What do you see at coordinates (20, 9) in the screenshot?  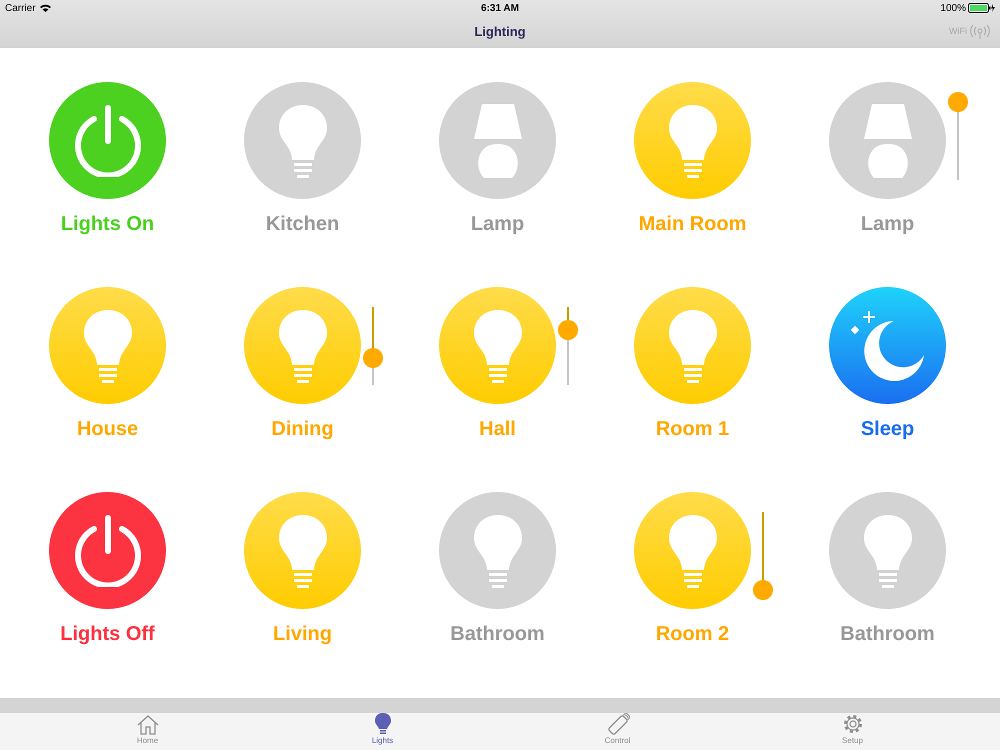 I see `carrier-name: Carrier` at bounding box center [20, 9].